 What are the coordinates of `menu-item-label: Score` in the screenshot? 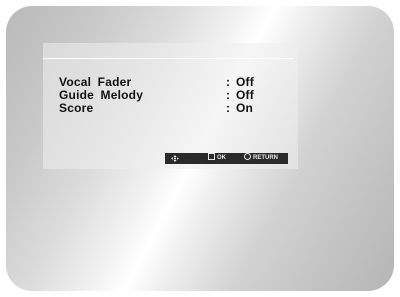 It's located at (76, 108).